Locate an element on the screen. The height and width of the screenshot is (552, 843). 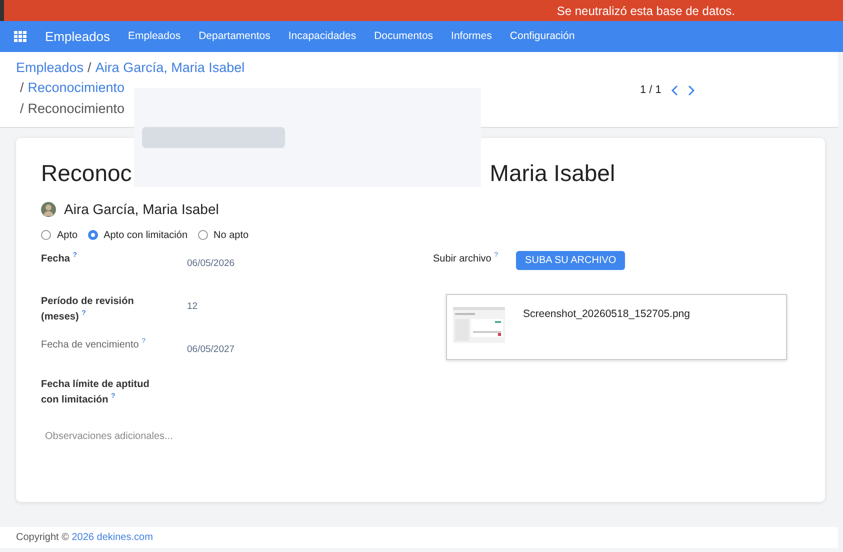
banner-message: Se neutralizó esta base de datos. is located at coordinates (421, 10).